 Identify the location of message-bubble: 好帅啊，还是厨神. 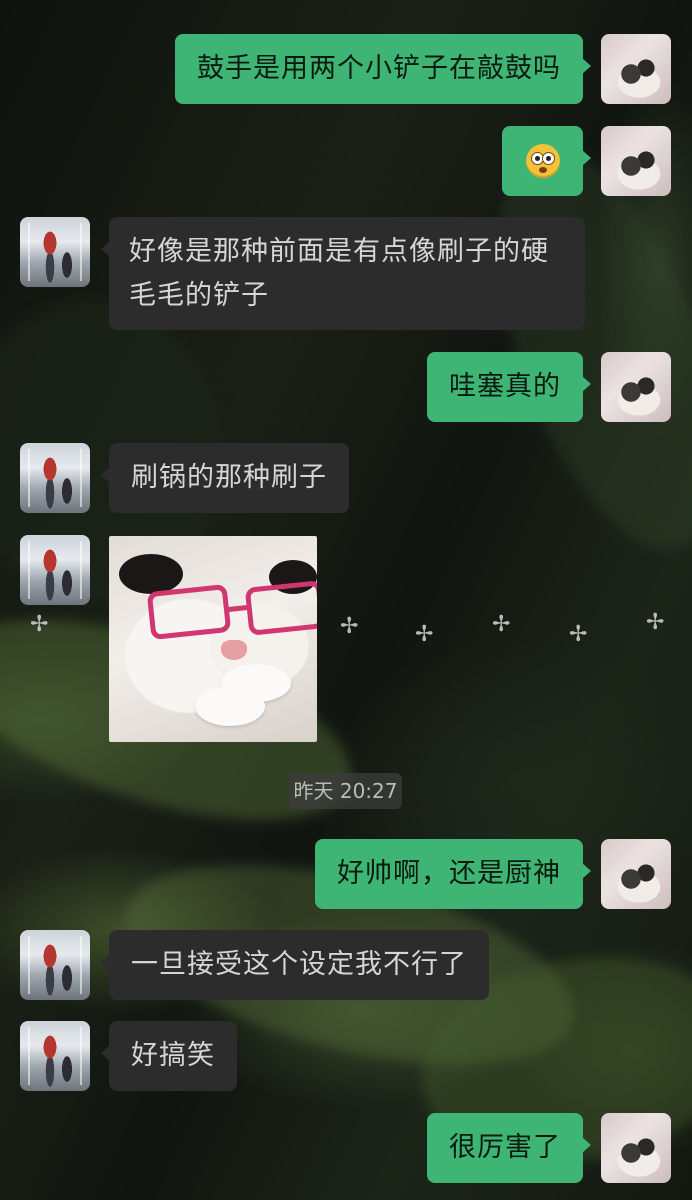
(453, 874).